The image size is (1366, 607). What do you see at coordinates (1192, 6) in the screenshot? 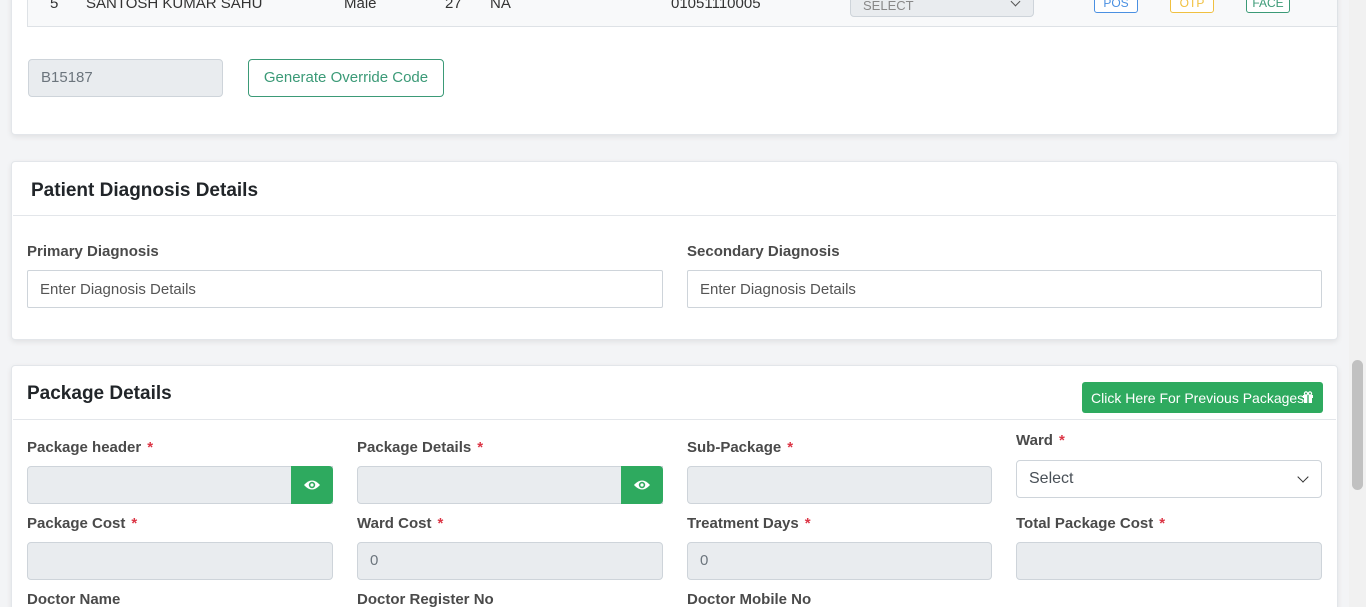
I see `otp-button: OTP` at bounding box center [1192, 6].